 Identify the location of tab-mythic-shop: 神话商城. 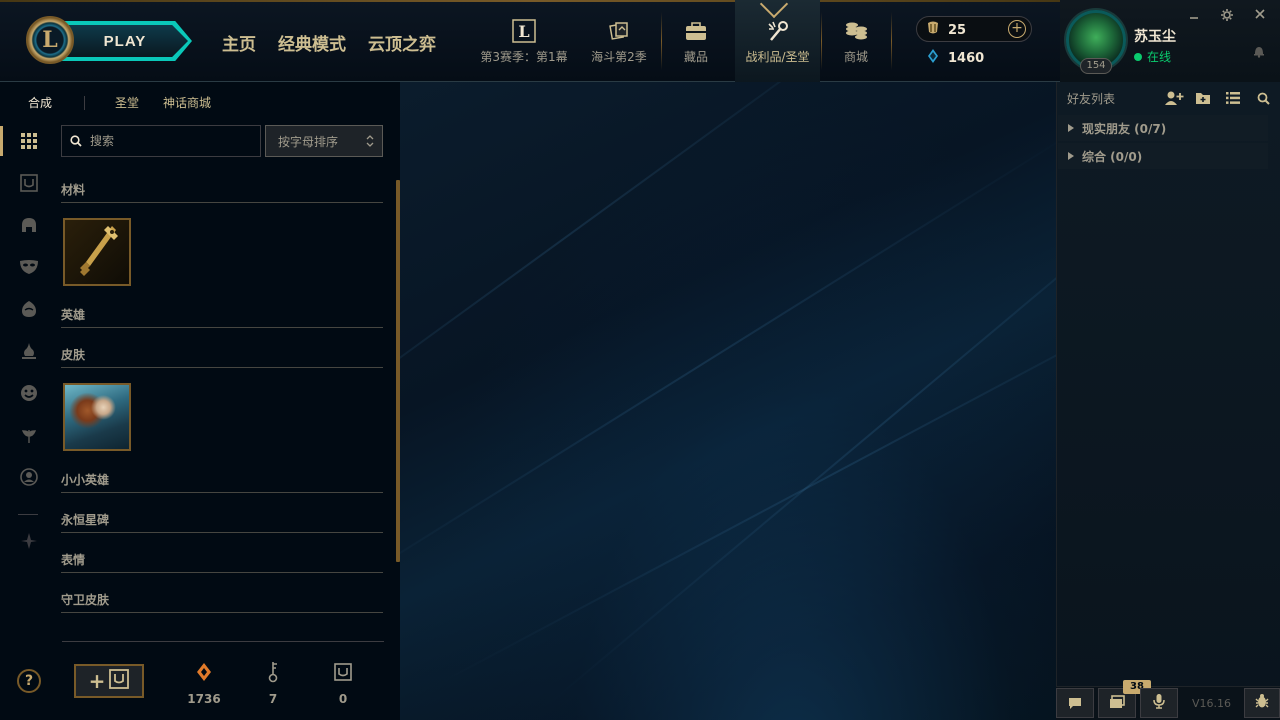
(187, 102).